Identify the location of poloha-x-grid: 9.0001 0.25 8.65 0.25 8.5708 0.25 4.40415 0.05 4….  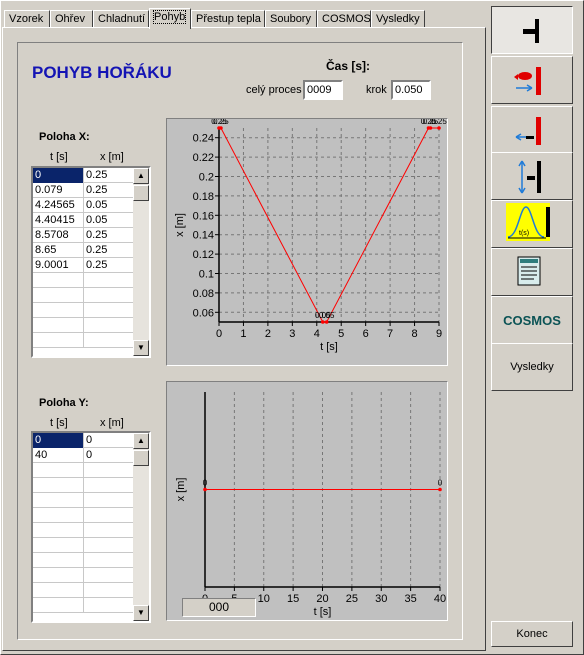
(91, 262).